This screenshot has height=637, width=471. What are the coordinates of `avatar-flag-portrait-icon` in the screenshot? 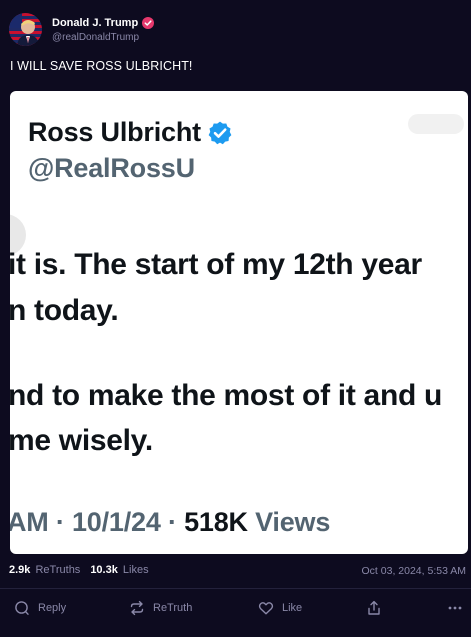 It's located at (25, 29).